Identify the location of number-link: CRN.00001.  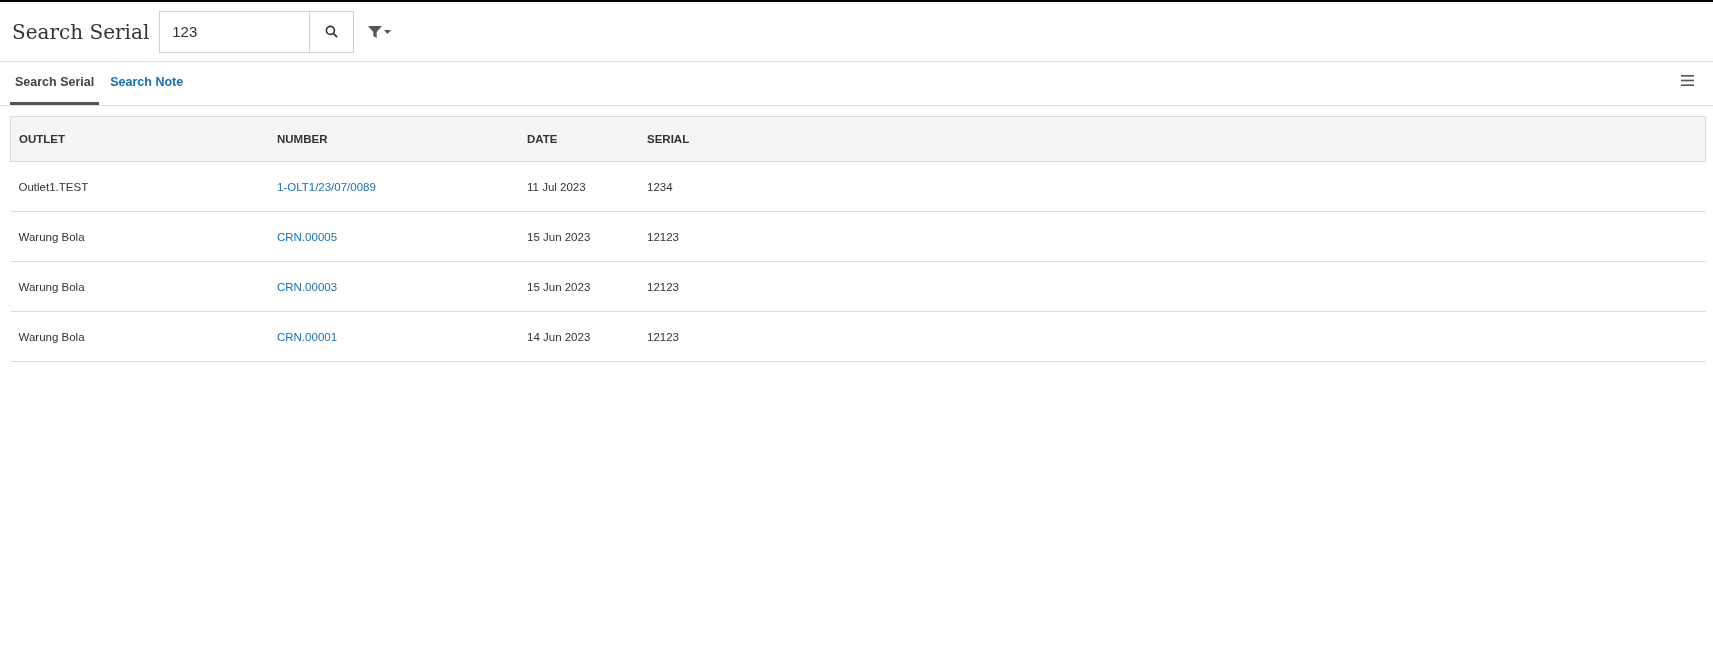
(307, 336).